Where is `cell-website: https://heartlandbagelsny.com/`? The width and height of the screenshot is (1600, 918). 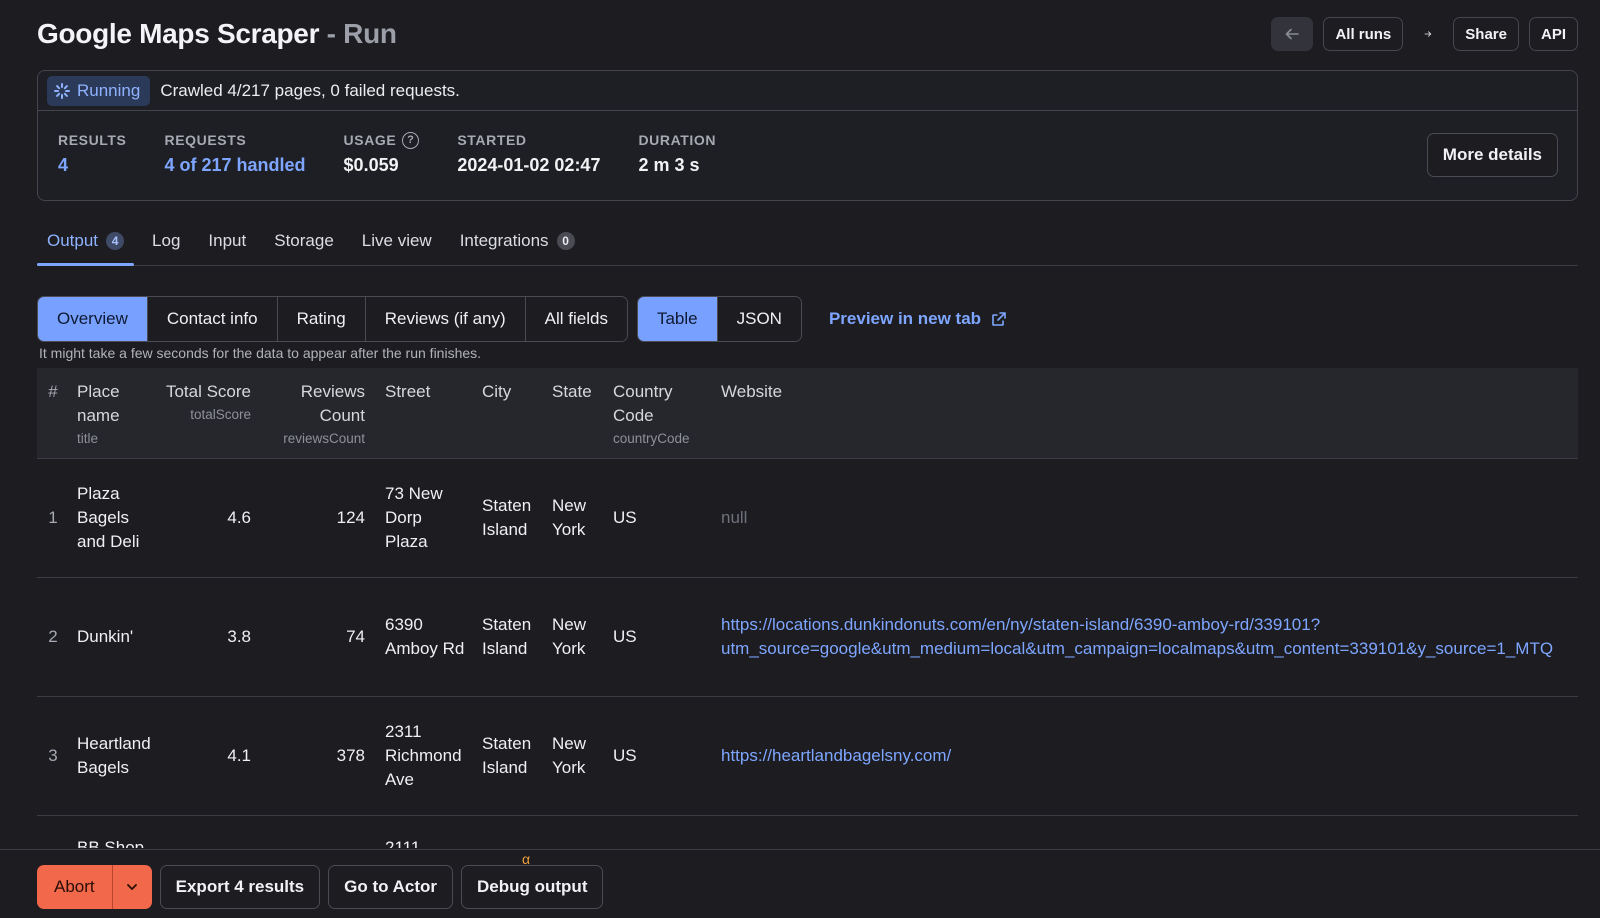 cell-website: https://heartlandbagelsny.com/ is located at coordinates (1141, 756).